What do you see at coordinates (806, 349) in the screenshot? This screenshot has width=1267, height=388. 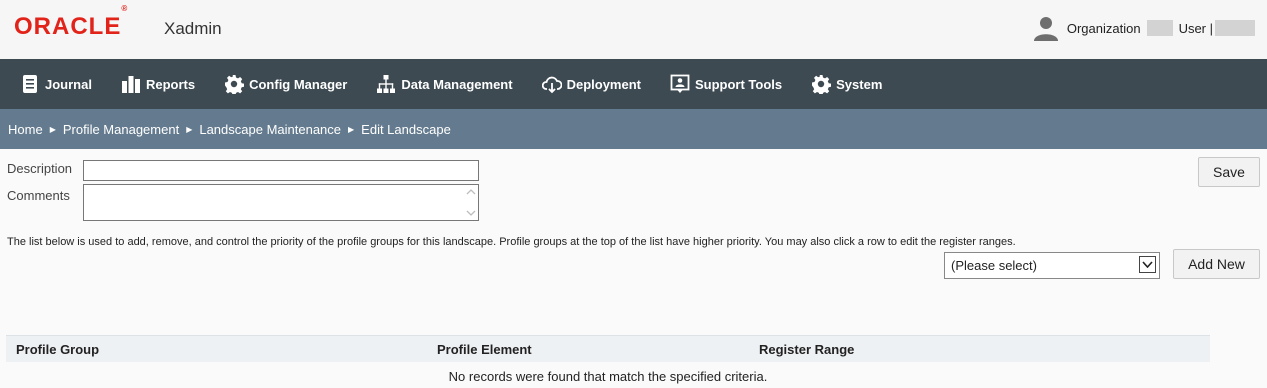 I see `column-header-register-range: Register Range` at bounding box center [806, 349].